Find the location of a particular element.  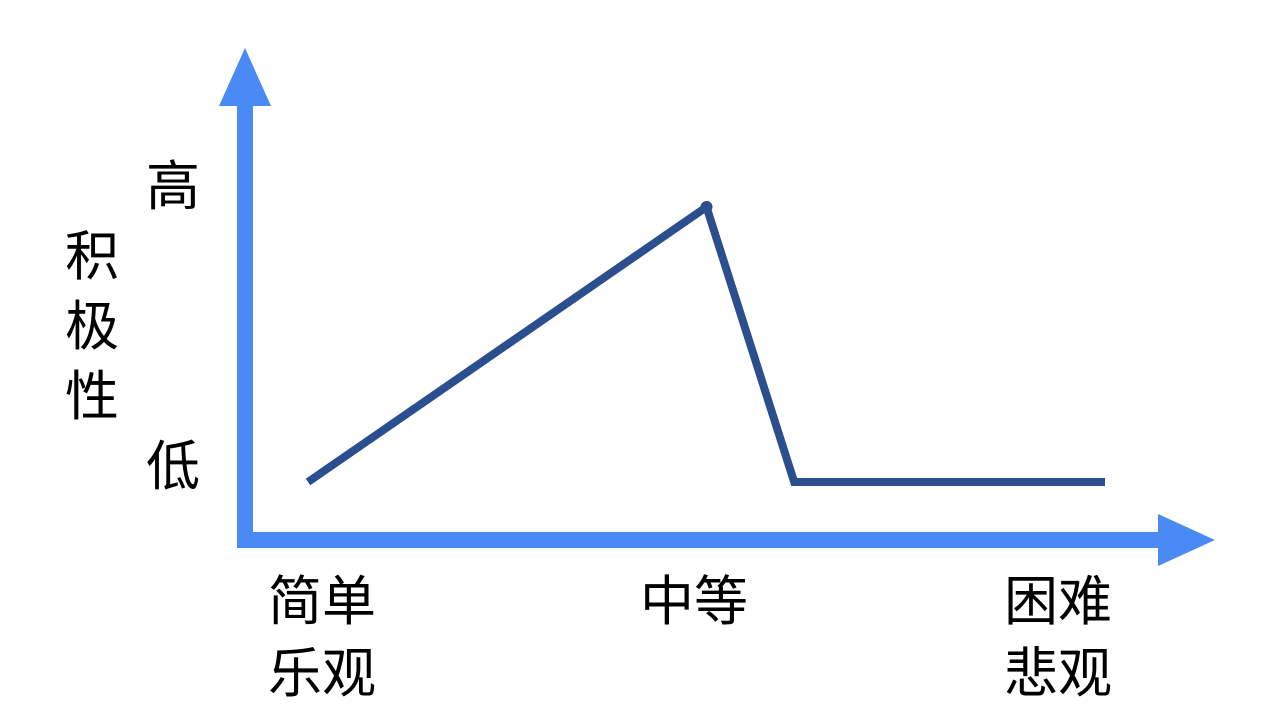

x-category-easy-top: 简单 is located at coordinates (322, 601).